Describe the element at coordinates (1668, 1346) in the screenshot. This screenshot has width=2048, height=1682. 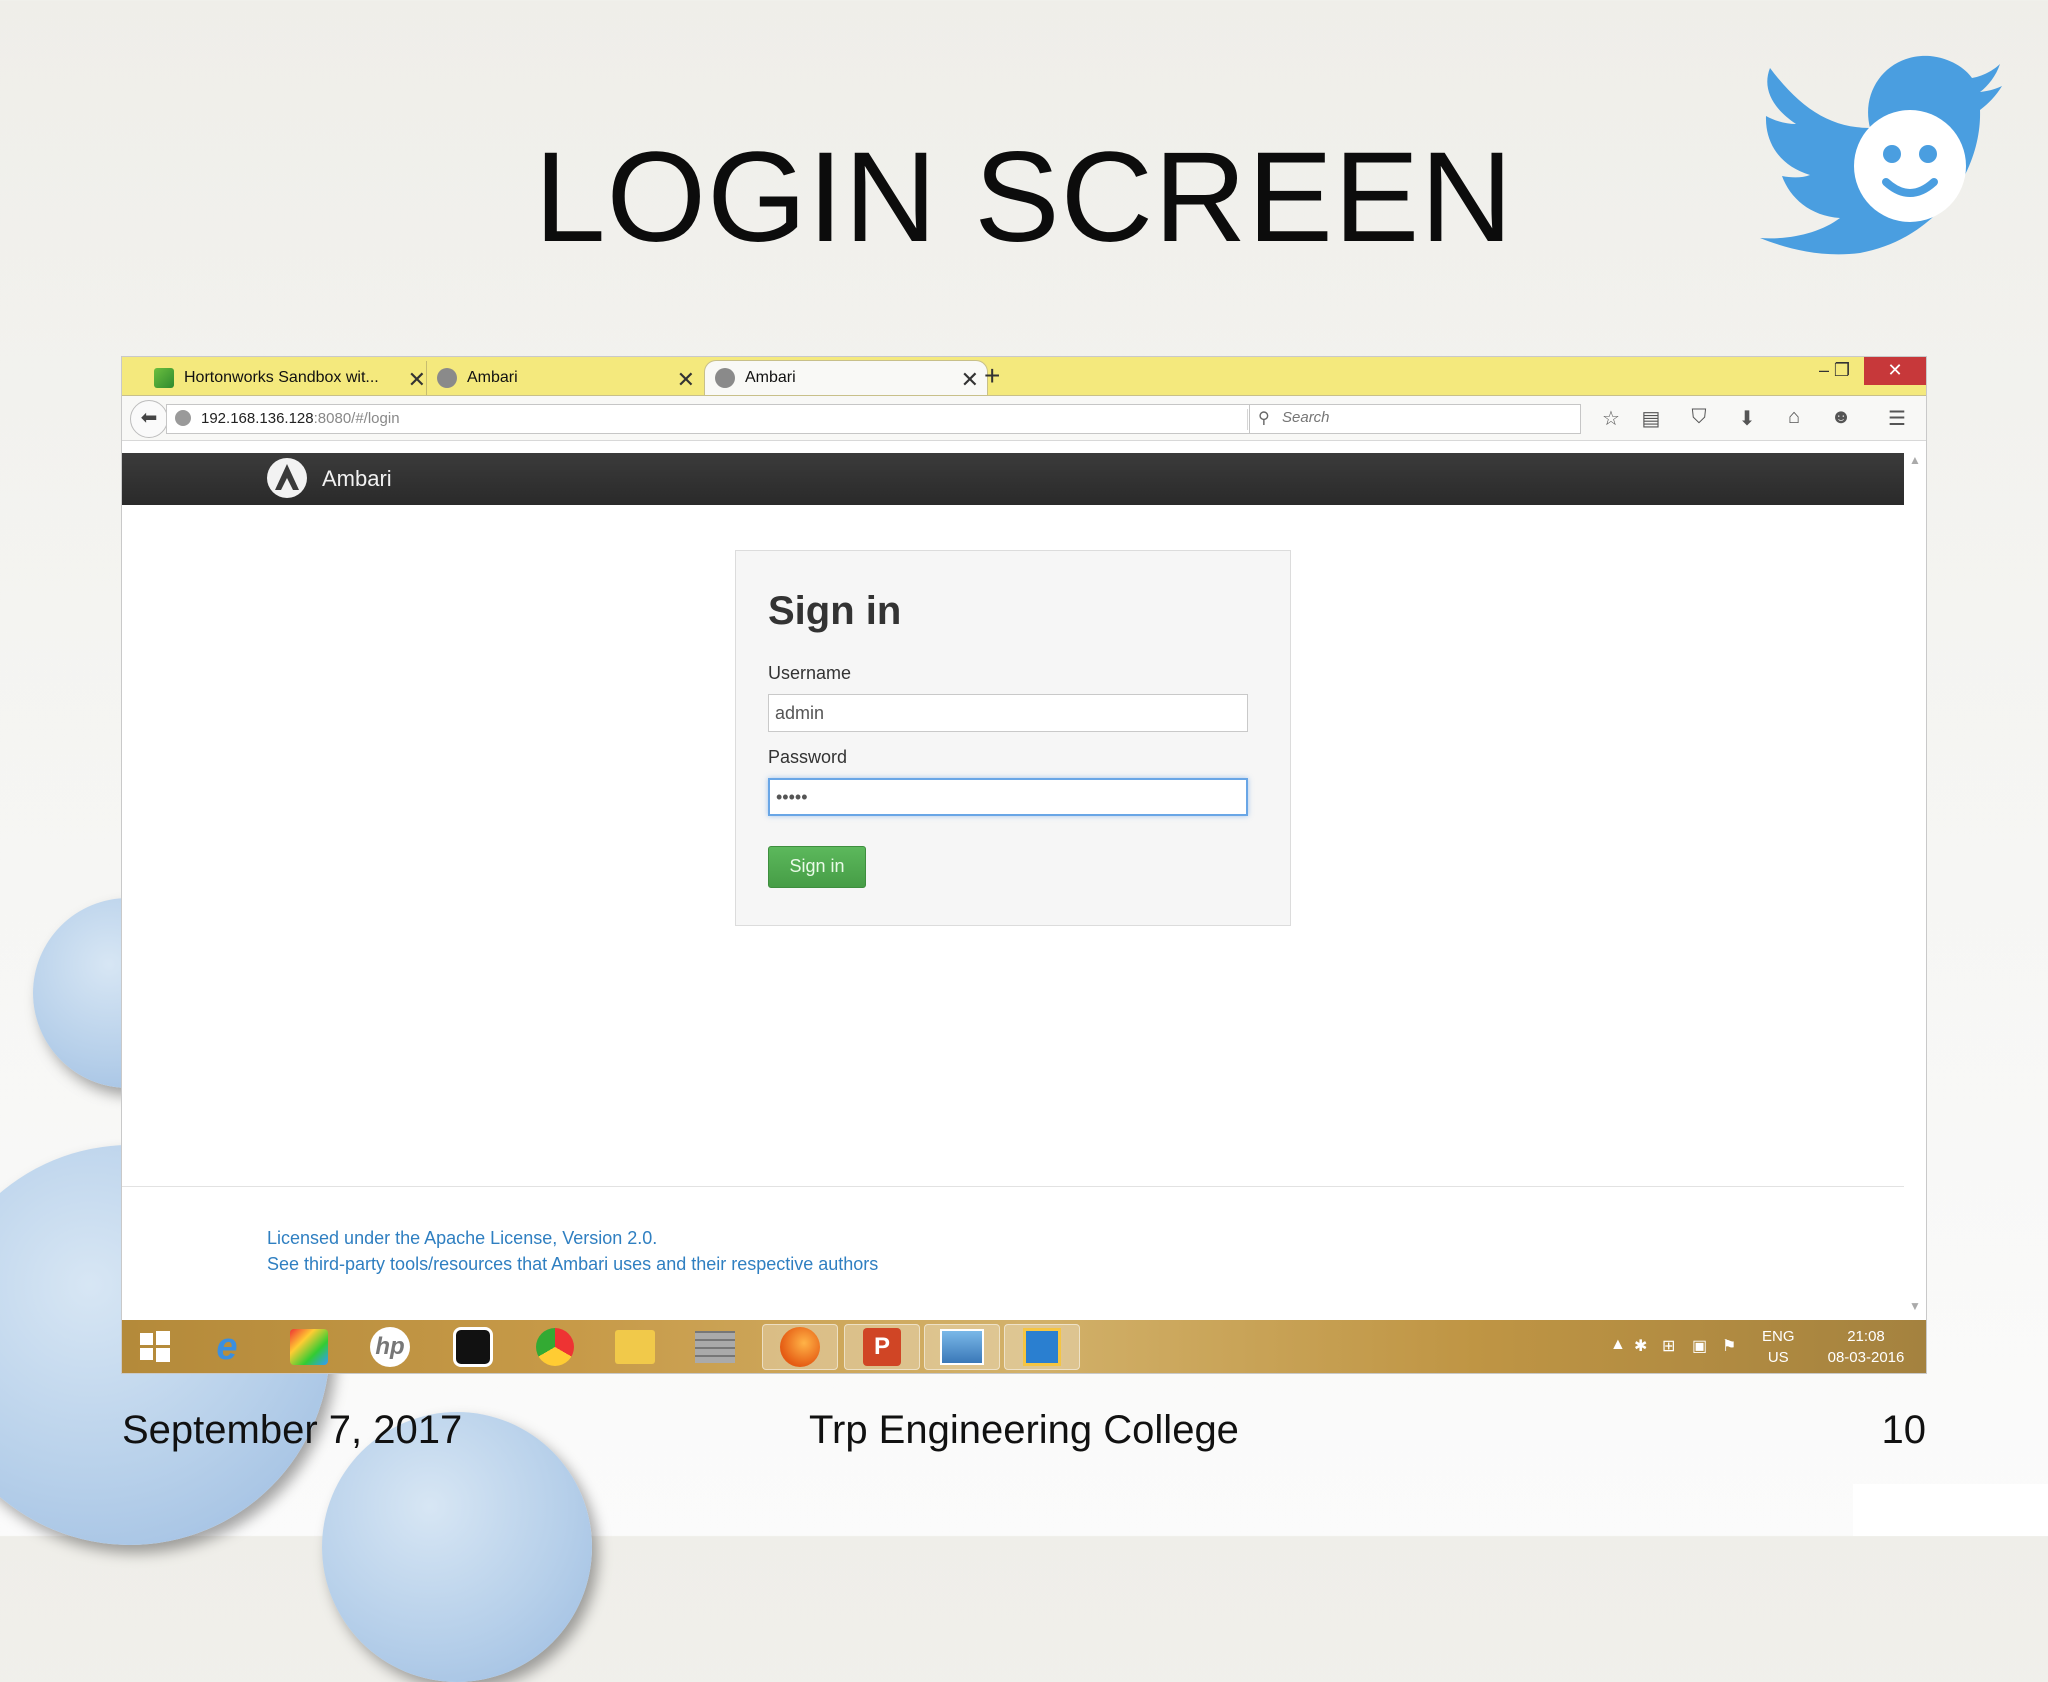
I see `windows-tray-icon: ⊞` at that location.